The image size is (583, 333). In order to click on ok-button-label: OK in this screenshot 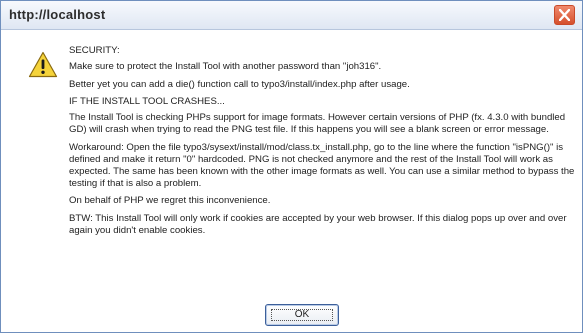, I will do `click(302, 314)`.